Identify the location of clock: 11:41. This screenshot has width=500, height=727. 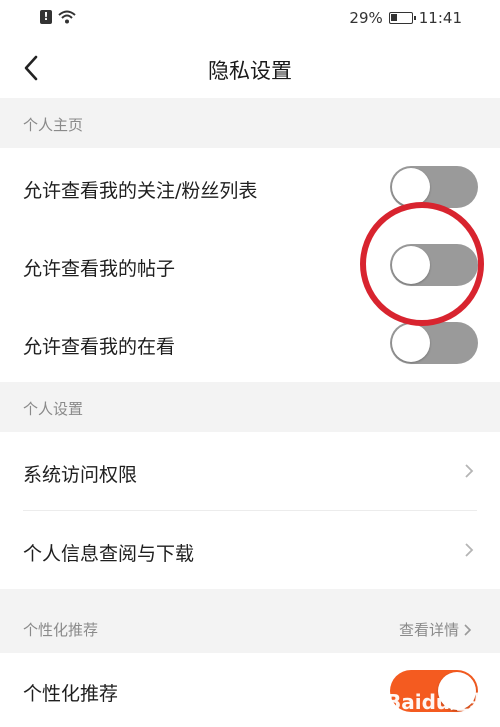
(440, 18).